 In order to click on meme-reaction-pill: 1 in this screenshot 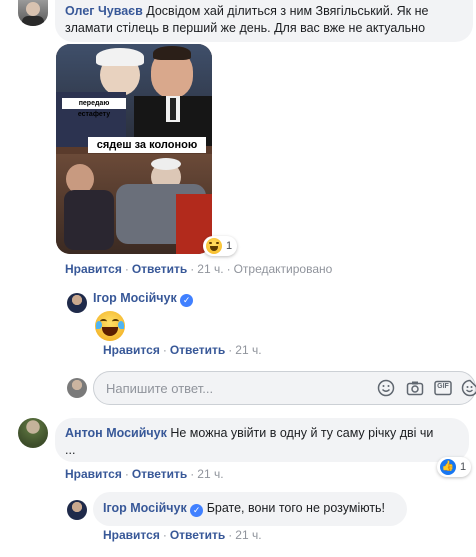, I will do `click(220, 246)`.